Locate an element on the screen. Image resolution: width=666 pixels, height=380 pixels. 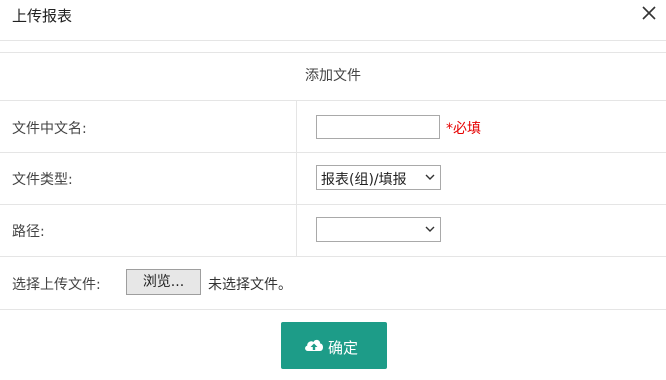
close-button is located at coordinates (649, 13).